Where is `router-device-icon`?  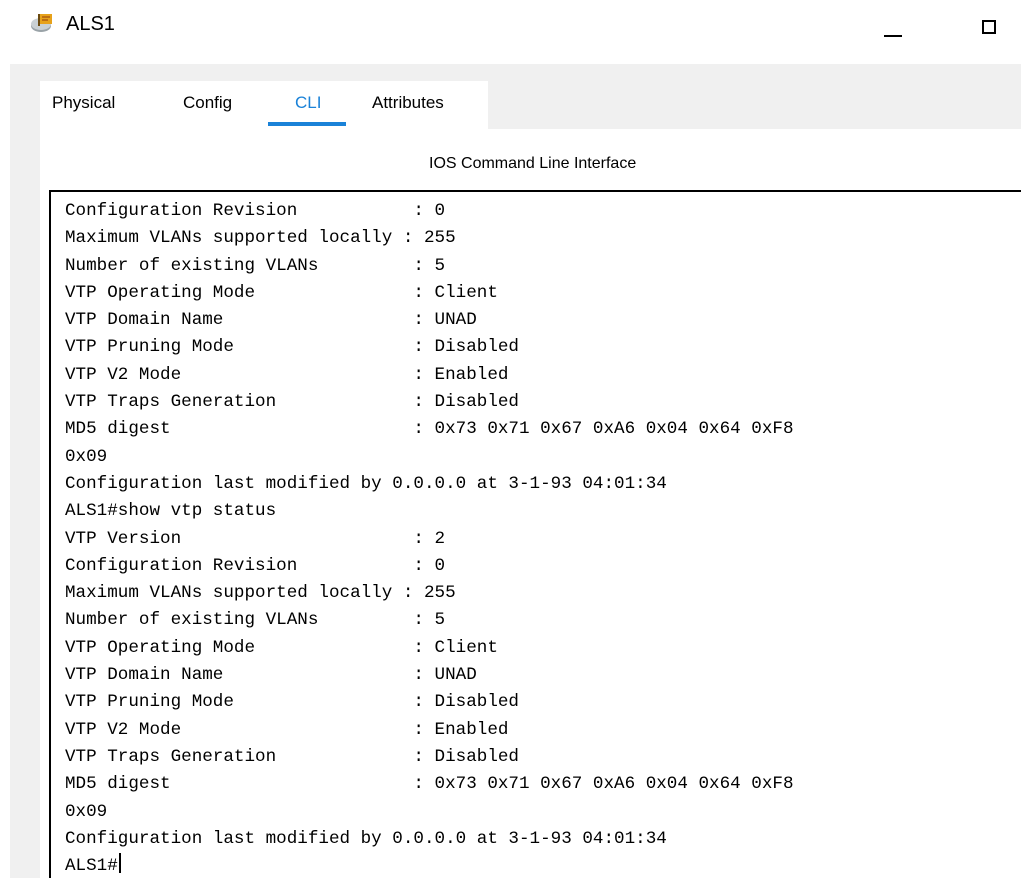
router-device-icon is located at coordinates (41, 23).